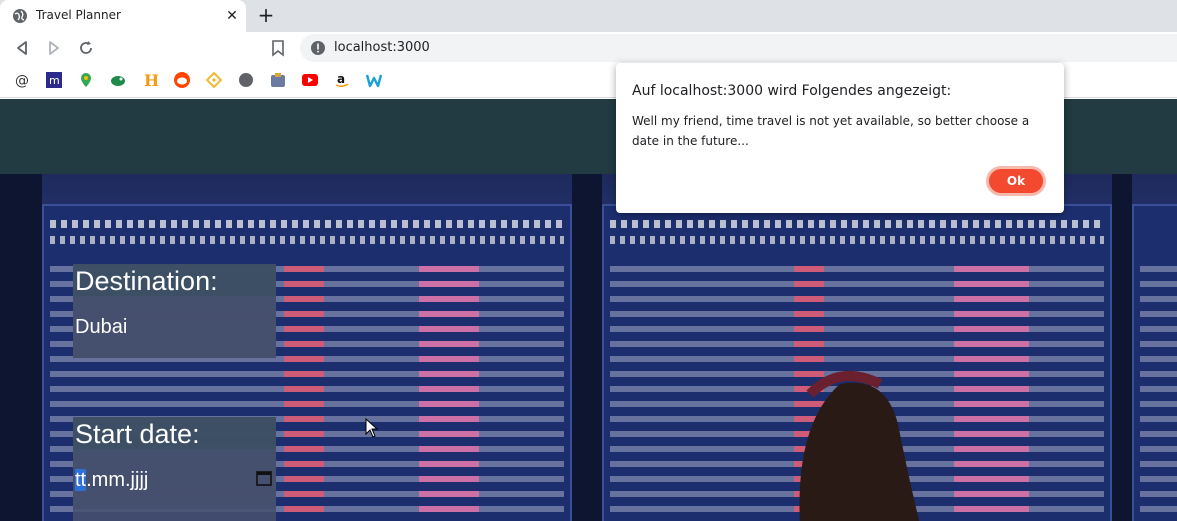  Describe the element at coordinates (374, 80) in the screenshot. I see `w-bookmark-icon` at that location.